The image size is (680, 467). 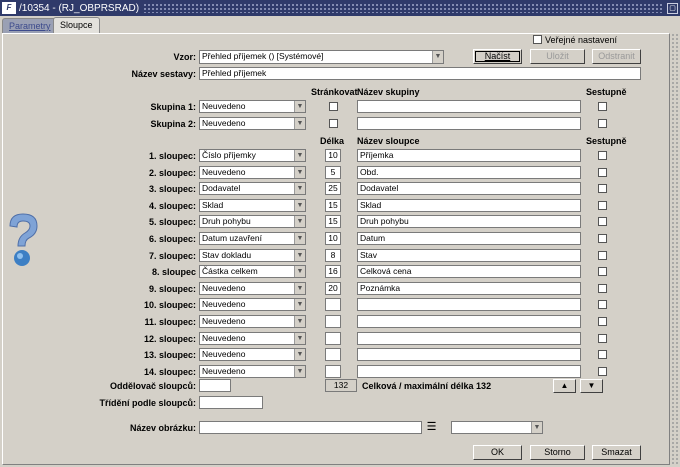 I want to click on trideni-input, so click(x=231, y=402).